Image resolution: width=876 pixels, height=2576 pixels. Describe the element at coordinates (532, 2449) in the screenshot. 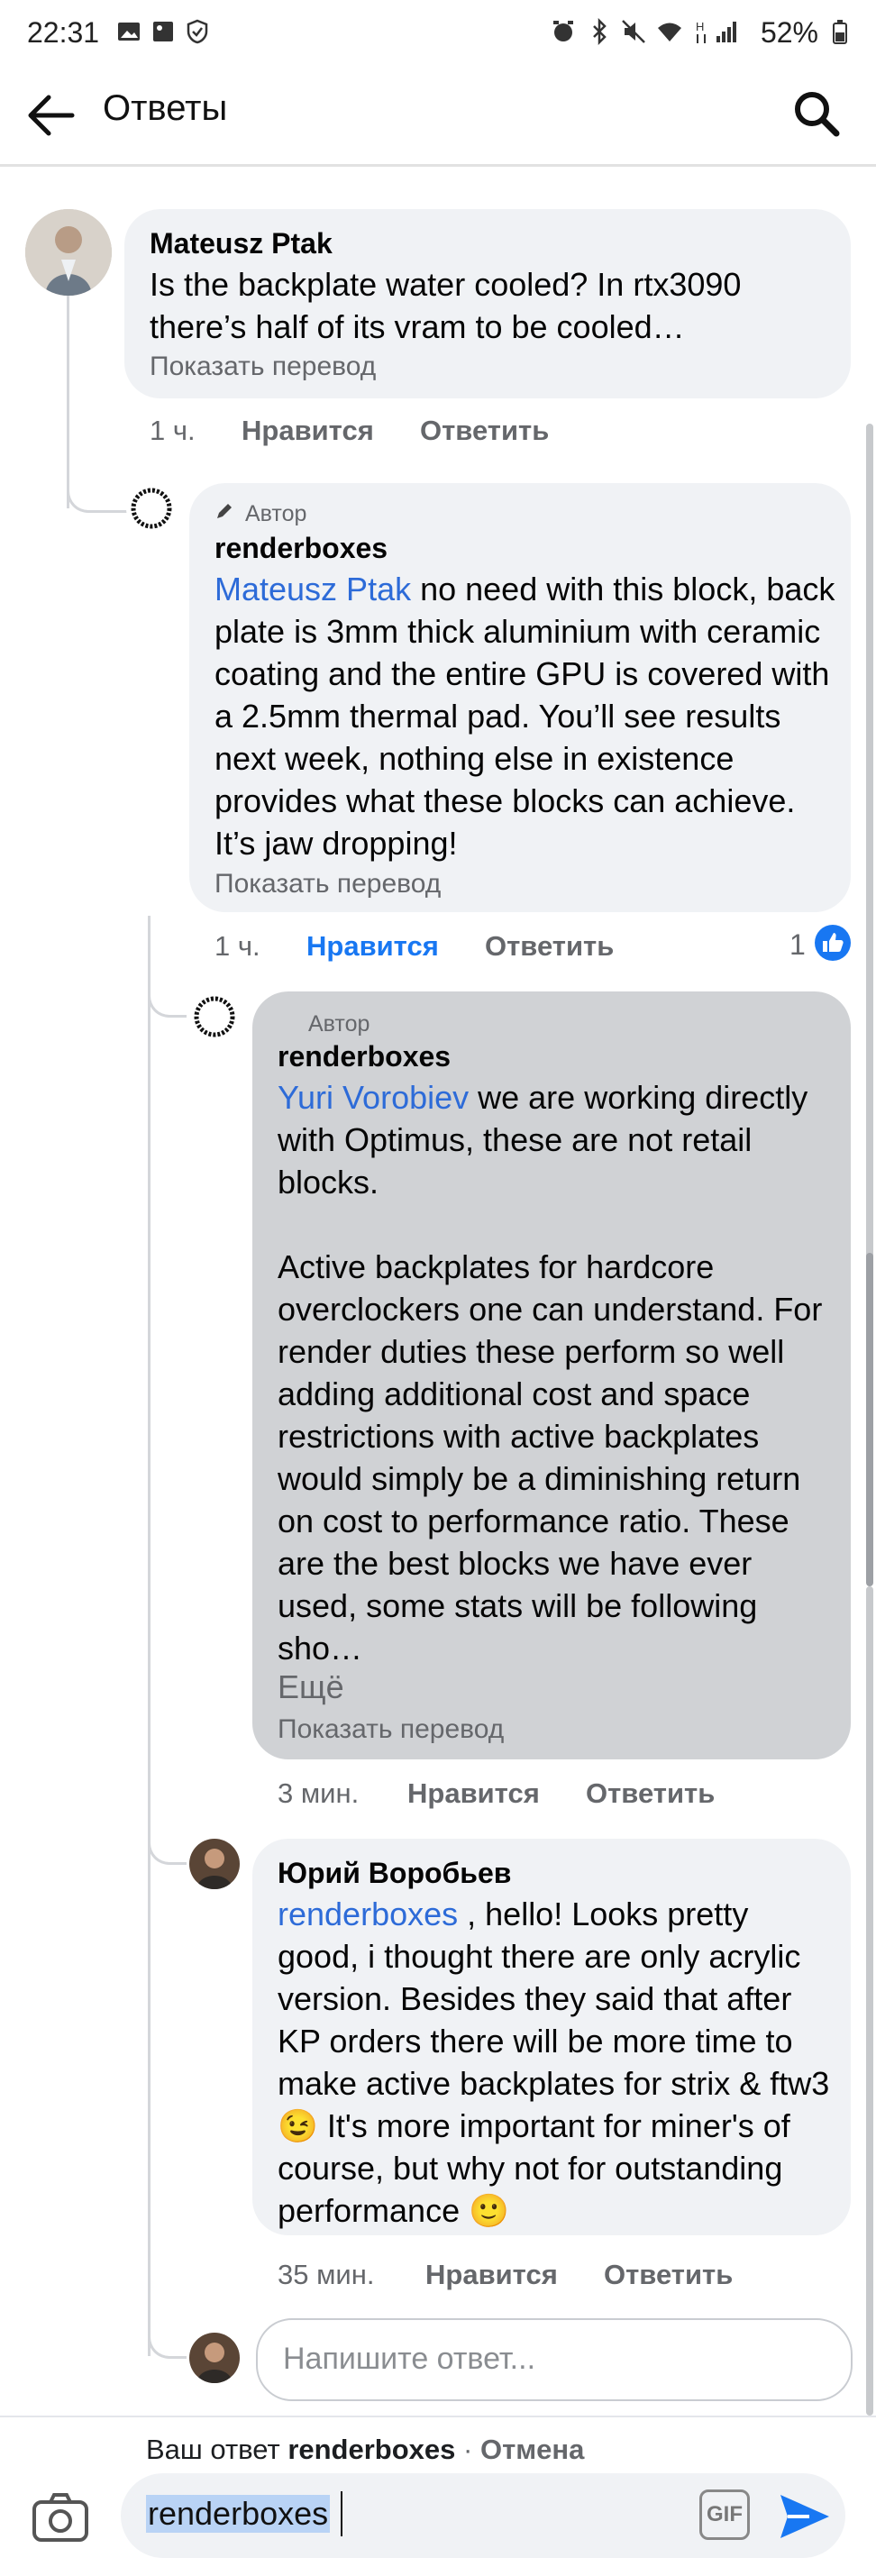

I see `cancel-reply-button: Отмена` at that location.